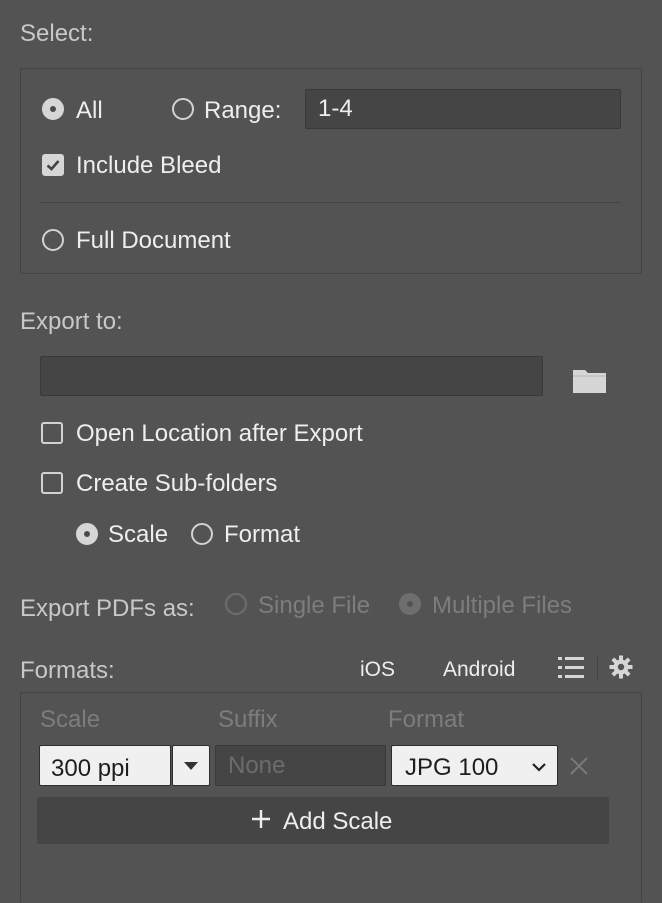 The height and width of the screenshot is (903, 662). Describe the element at coordinates (202, 534) in the screenshot. I see `subfolder-format-radio` at that location.